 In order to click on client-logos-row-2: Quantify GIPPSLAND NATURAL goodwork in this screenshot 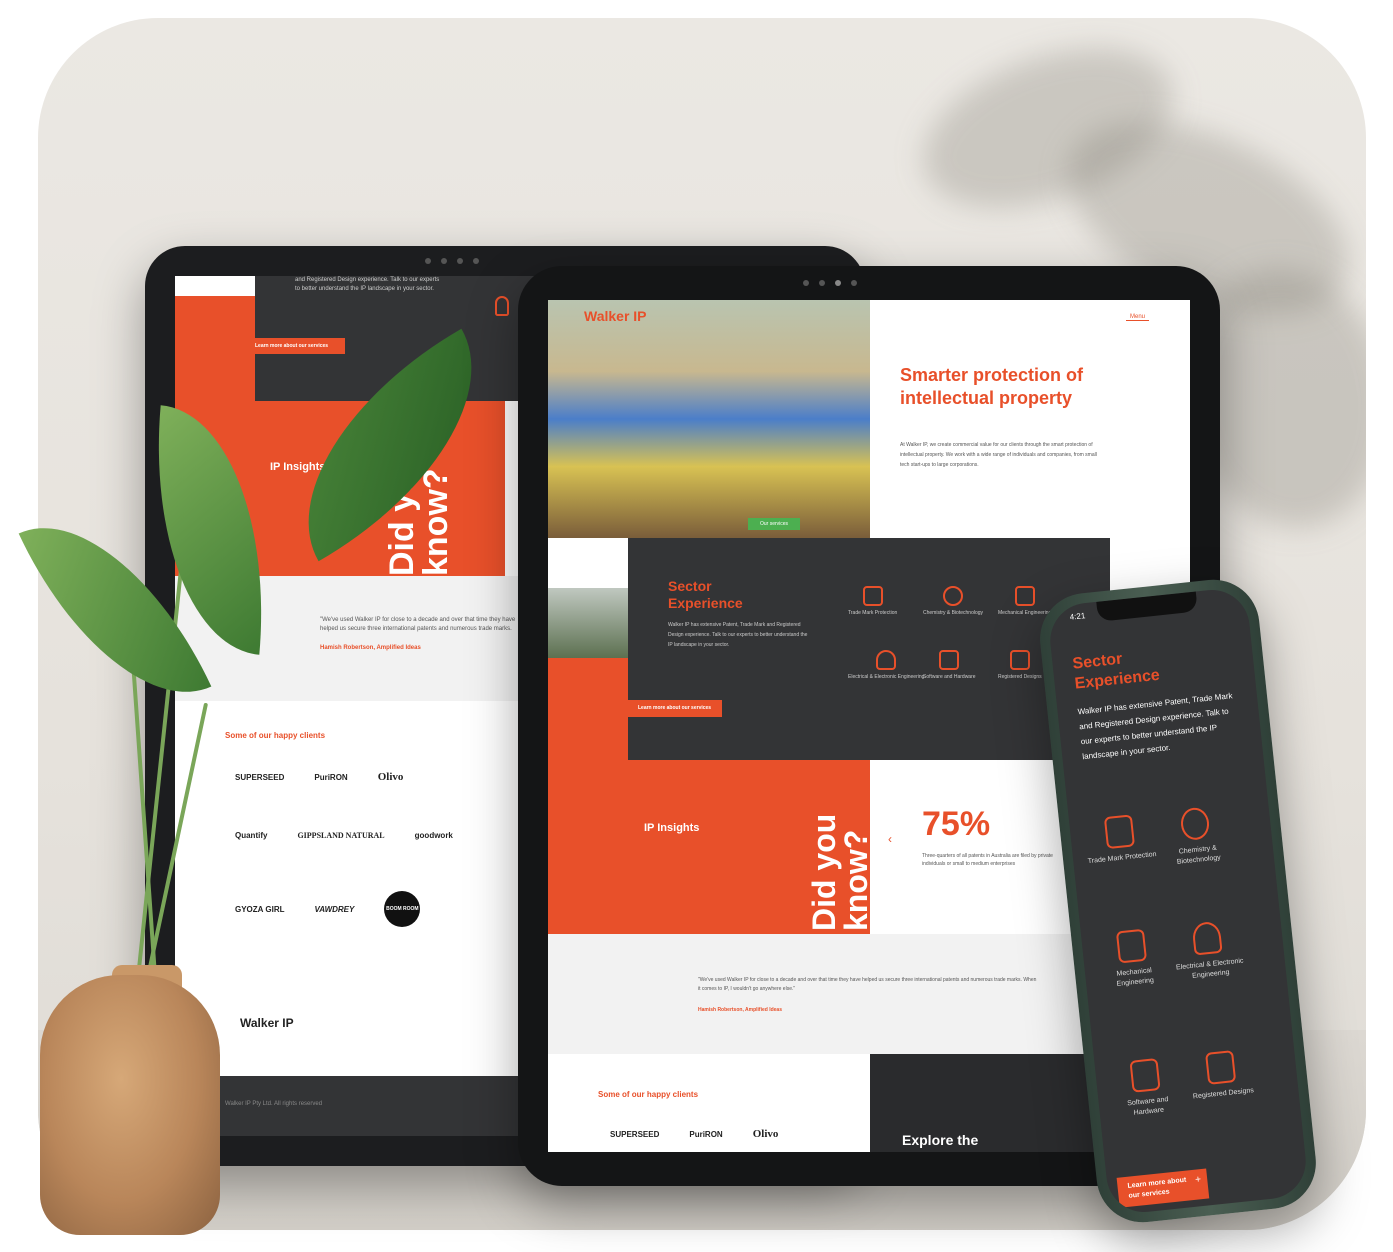, I will do `click(344, 835)`.